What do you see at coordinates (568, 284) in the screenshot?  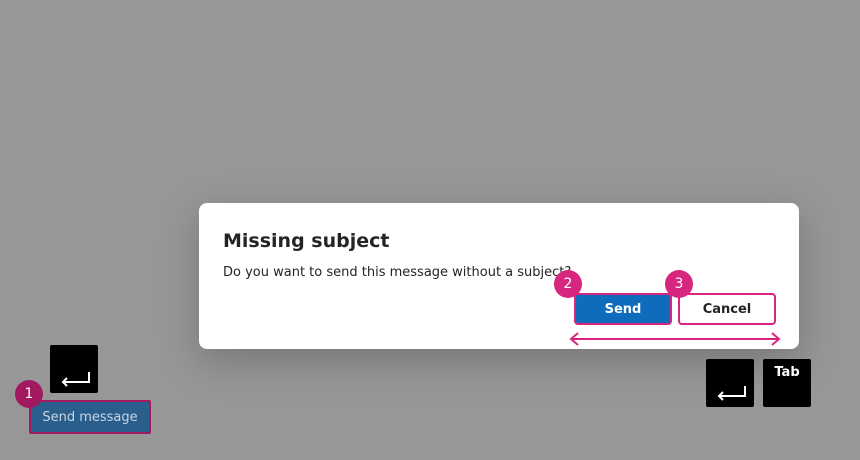 I see `step-badge-2: 2` at bounding box center [568, 284].